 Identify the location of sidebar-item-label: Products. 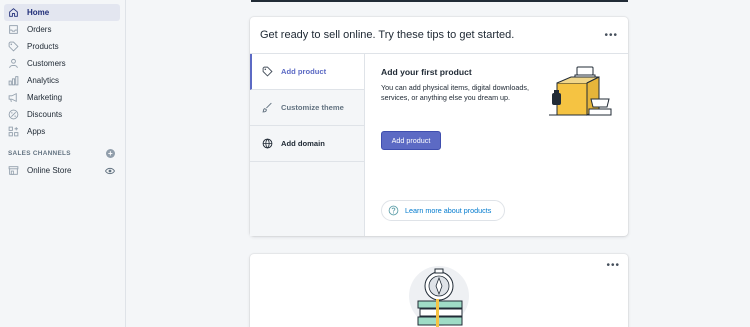
(43, 46).